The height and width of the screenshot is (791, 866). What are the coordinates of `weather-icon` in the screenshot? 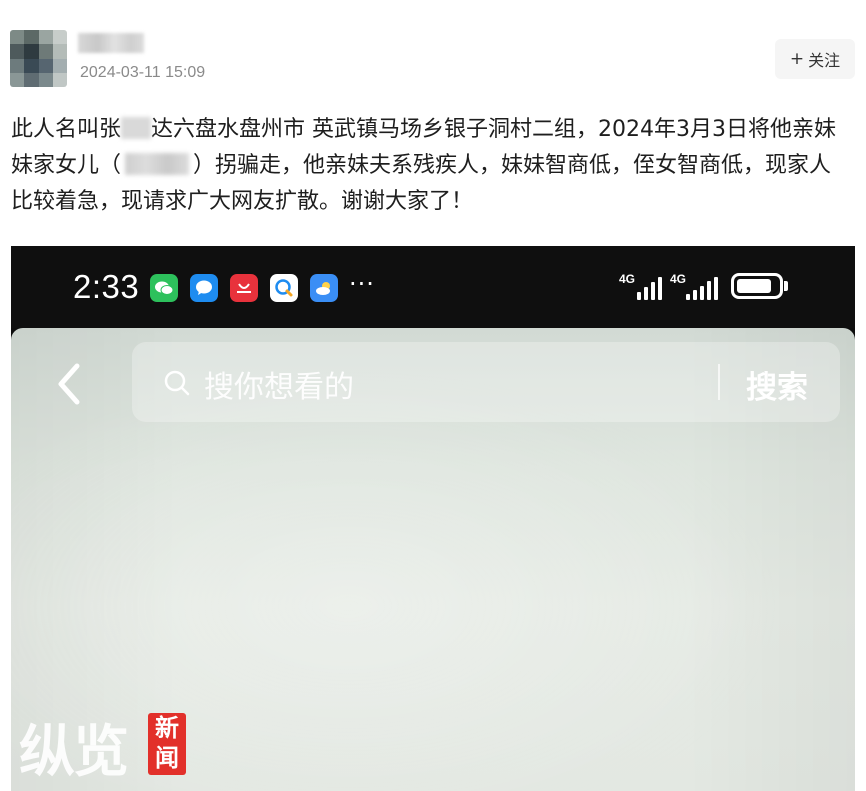 It's located at (324, 288).